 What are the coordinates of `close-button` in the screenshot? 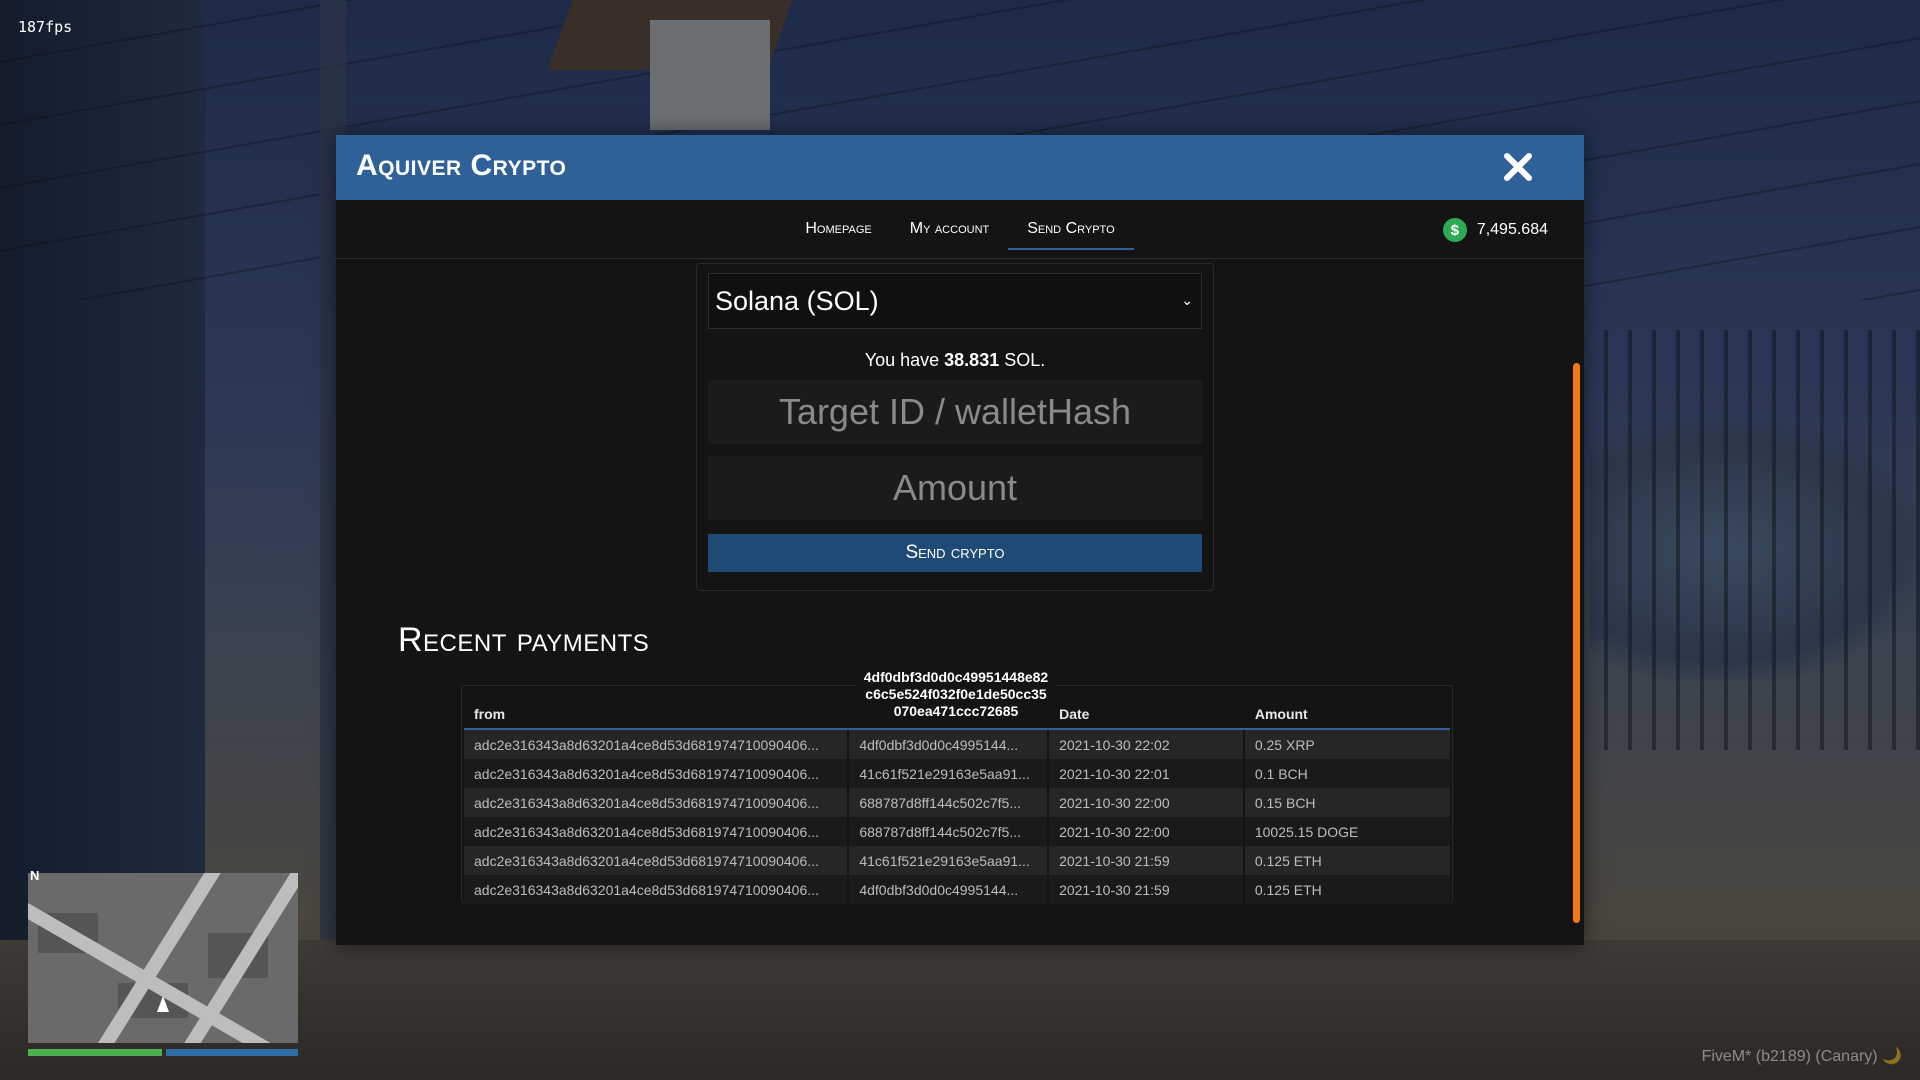 It's located at (1518, 167).